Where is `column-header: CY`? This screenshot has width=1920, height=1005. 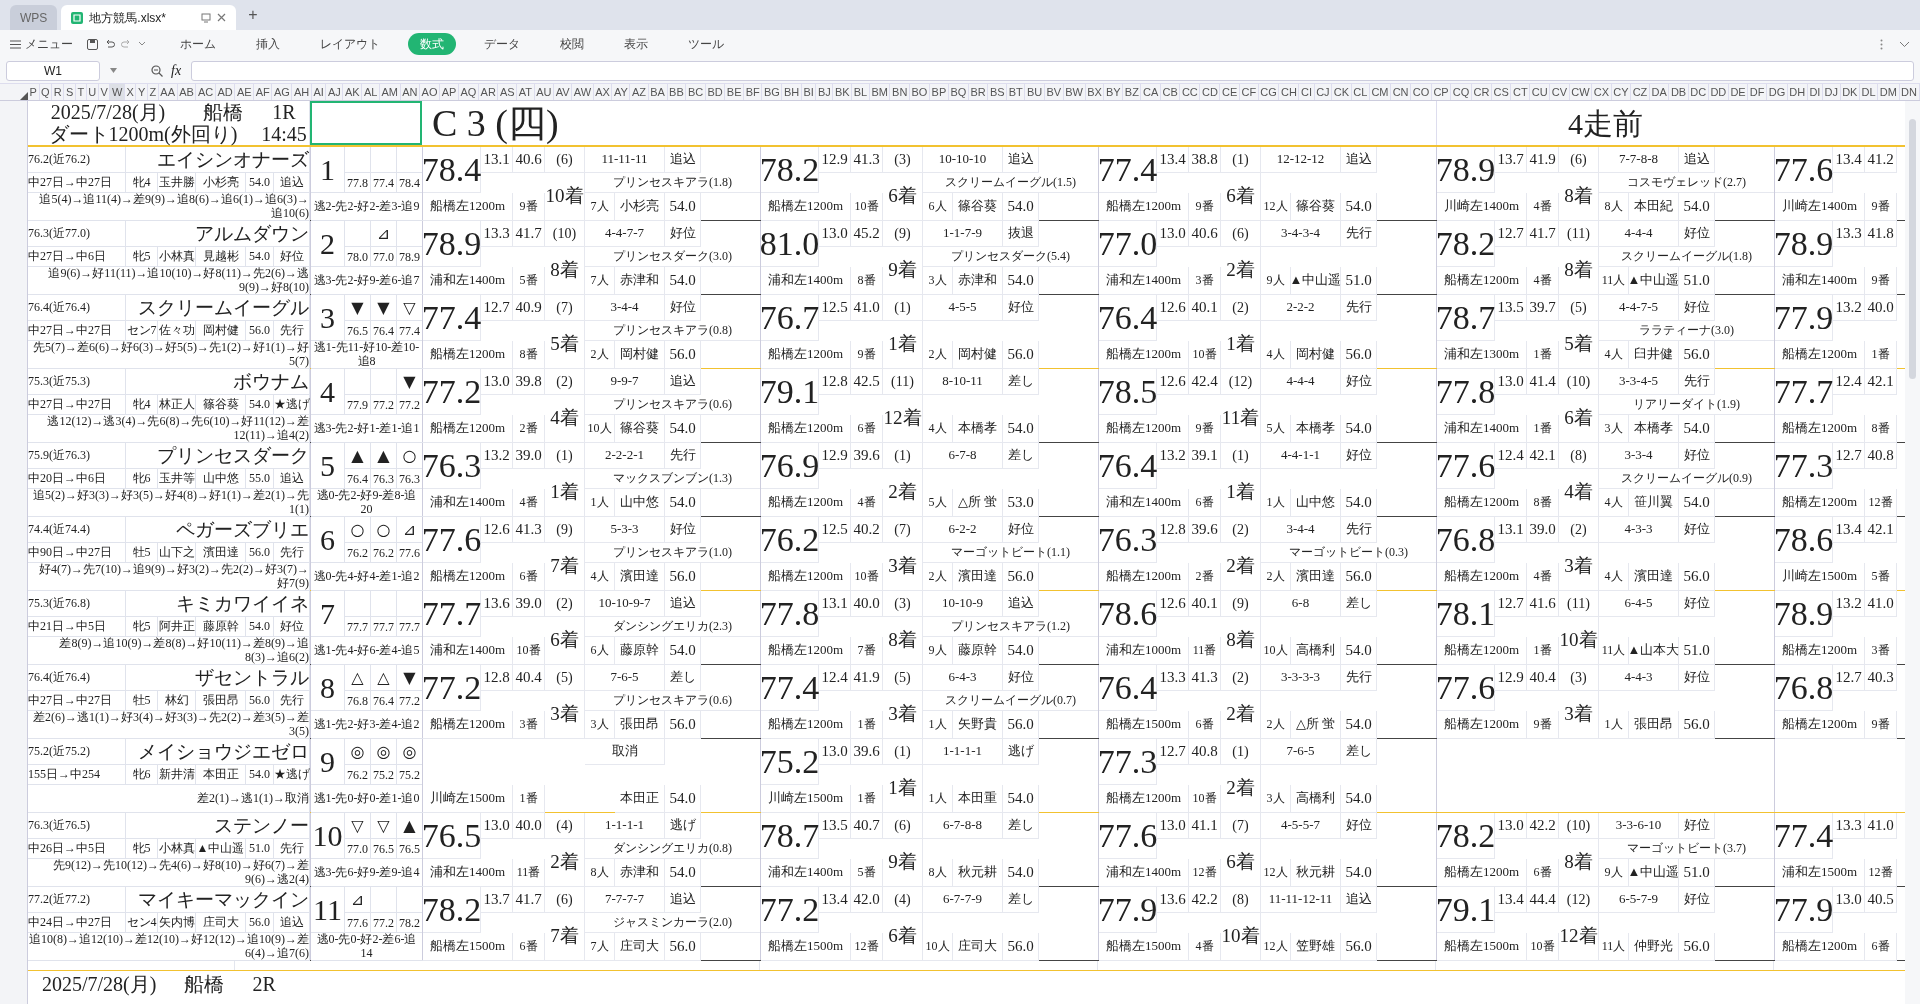 column-header: CY is located at coordinates (1621, 92).